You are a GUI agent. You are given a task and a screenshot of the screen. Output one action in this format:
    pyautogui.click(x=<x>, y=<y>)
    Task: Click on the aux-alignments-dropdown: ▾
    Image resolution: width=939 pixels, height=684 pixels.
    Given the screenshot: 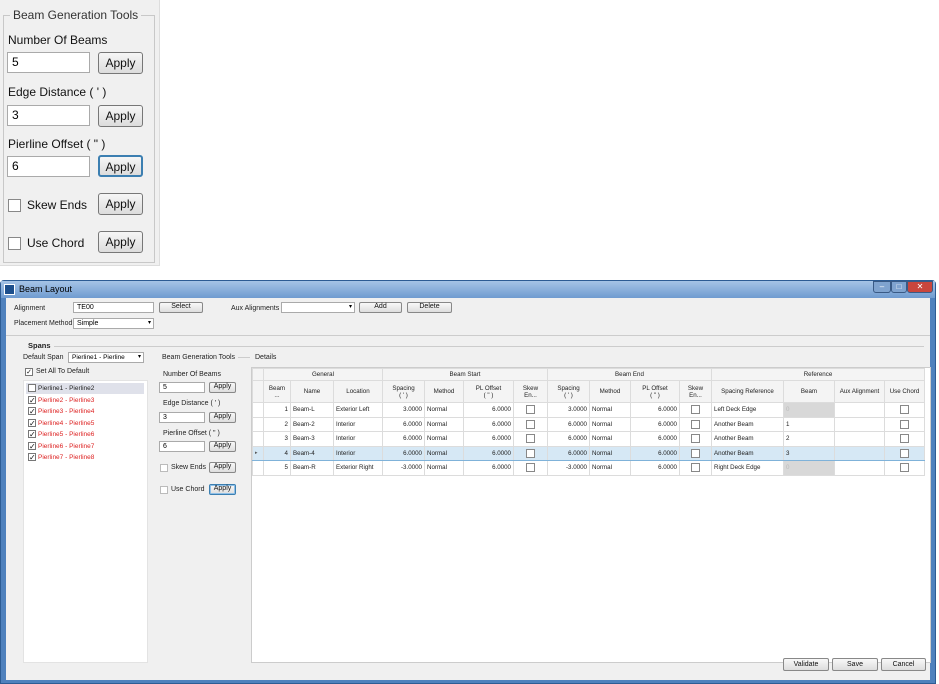 What is the action you would take?
    pyautogui.click(x=318, y=307)
    